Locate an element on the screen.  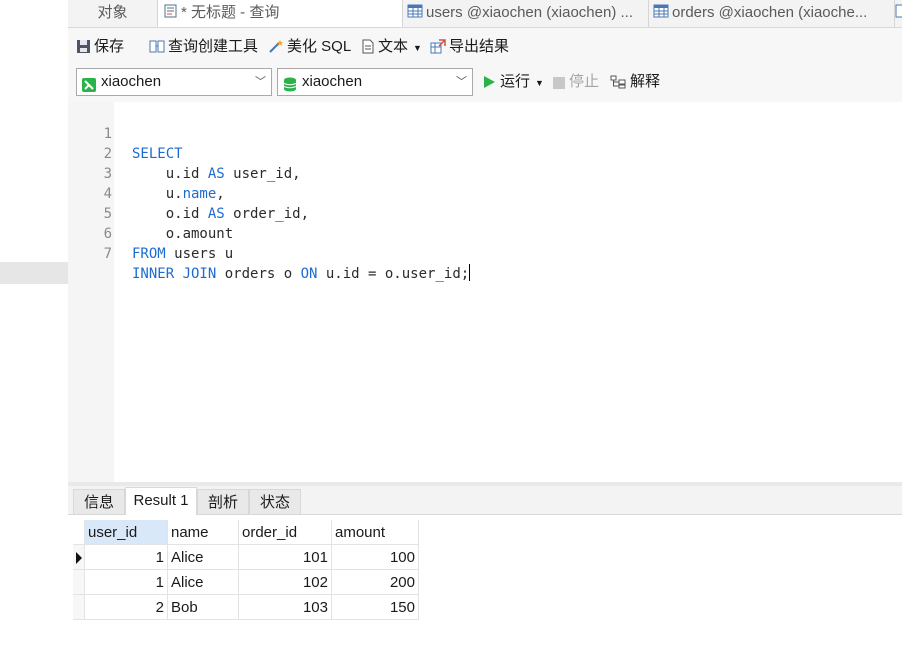
beautify-sql-button: 美化 SQL is located at coordinates (309, 46).